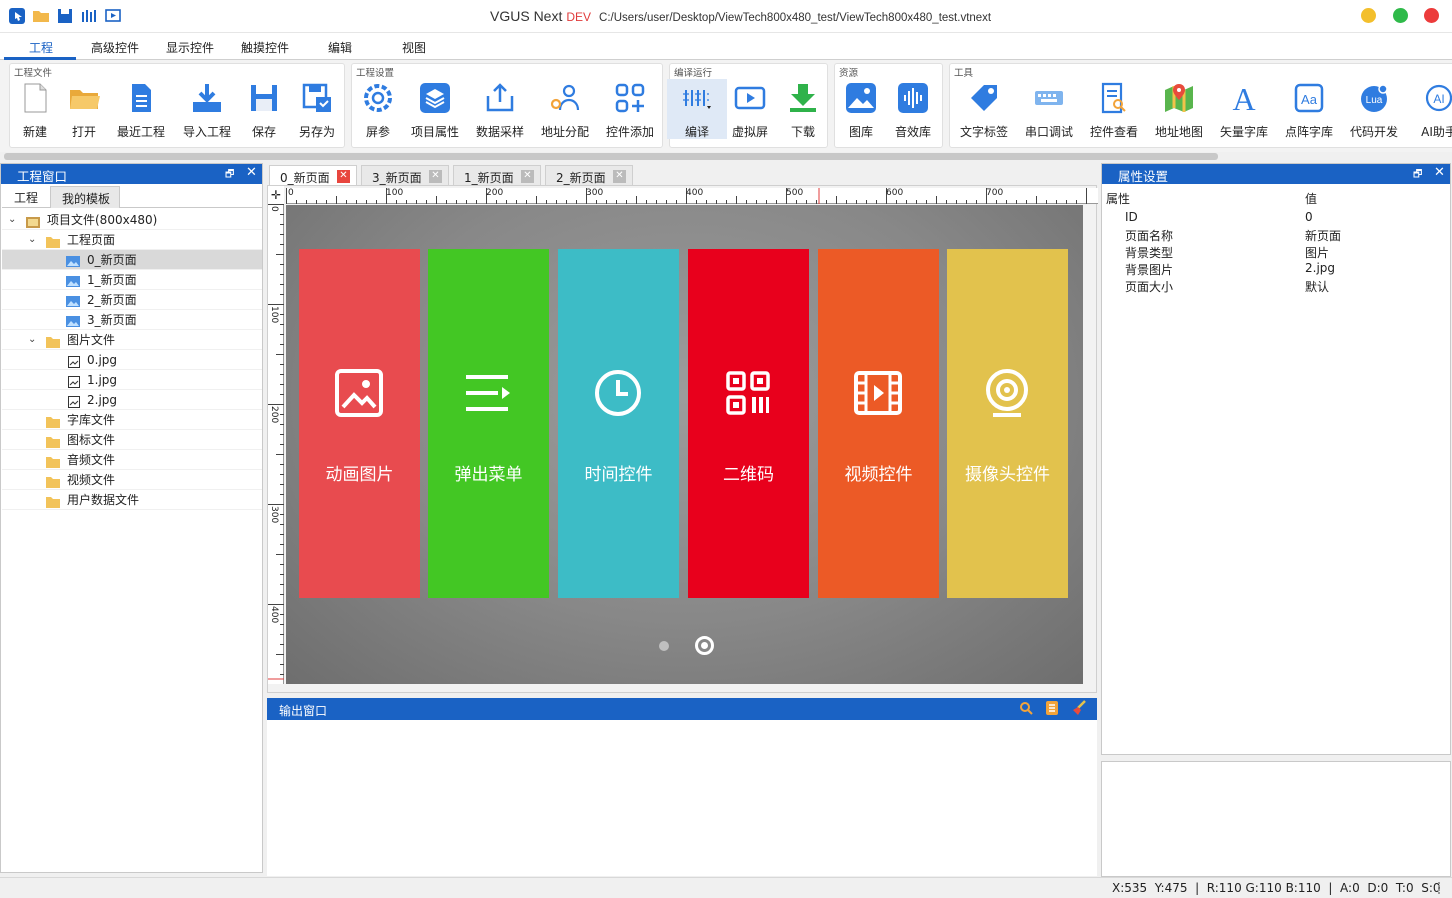 The image size is (1452, 898). I want to click on property-value: 图片, so click(1317, 252).